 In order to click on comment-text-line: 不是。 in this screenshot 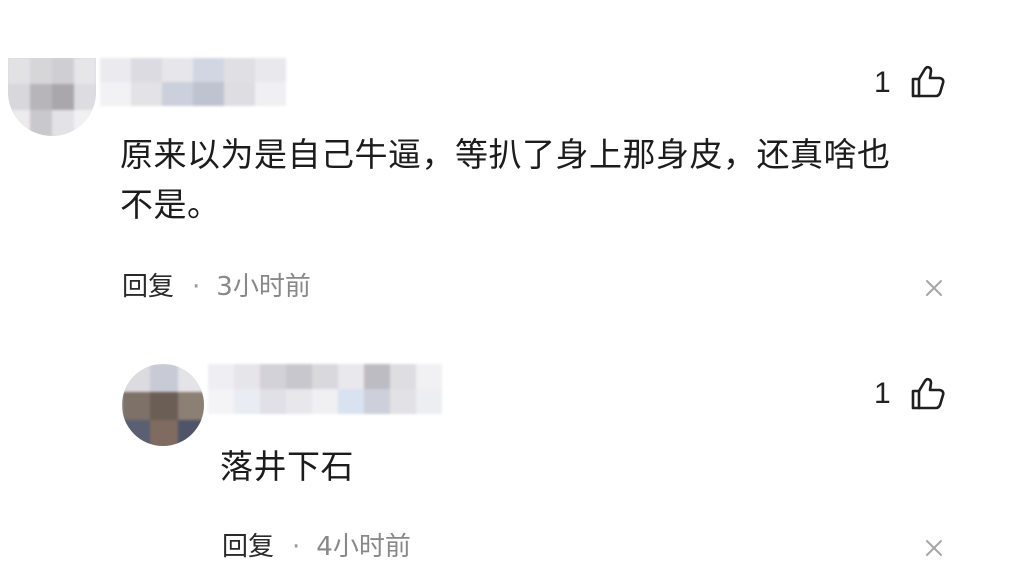, I will do `click(170, 204)`.